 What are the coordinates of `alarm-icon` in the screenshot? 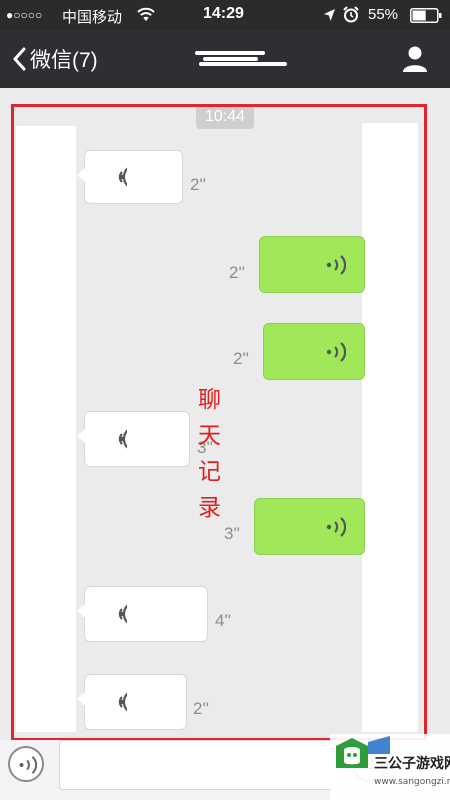 It's located at (351, 14).